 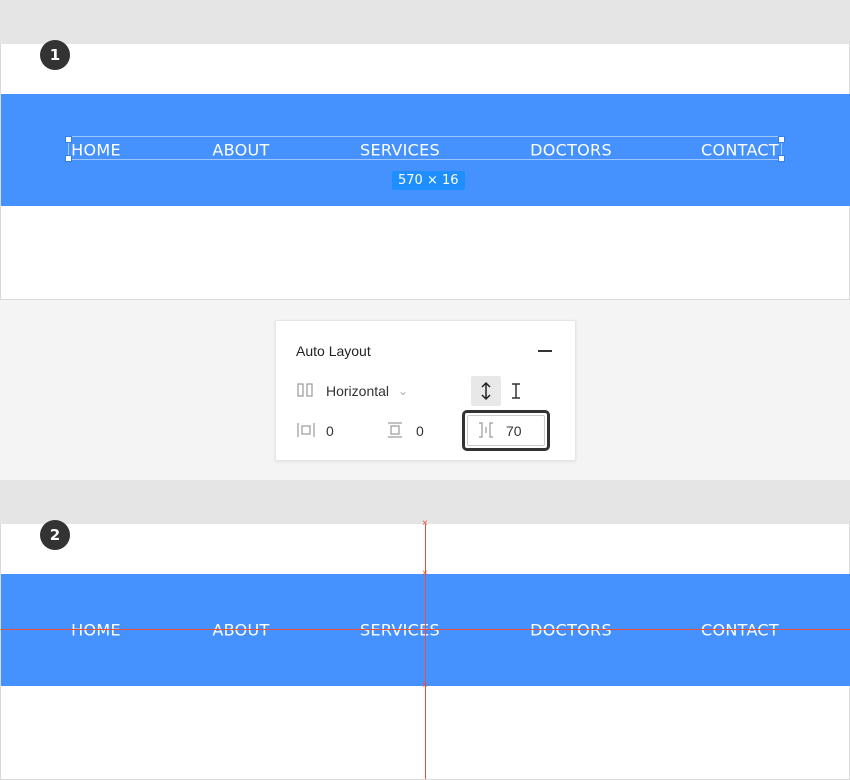 I want to click on nav-item-about: ABOUT, so click(x=240, y=630).